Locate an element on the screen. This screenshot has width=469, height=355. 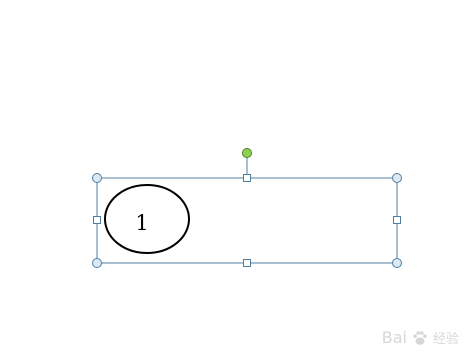
paw-icon is located at coordinates (420, 337).